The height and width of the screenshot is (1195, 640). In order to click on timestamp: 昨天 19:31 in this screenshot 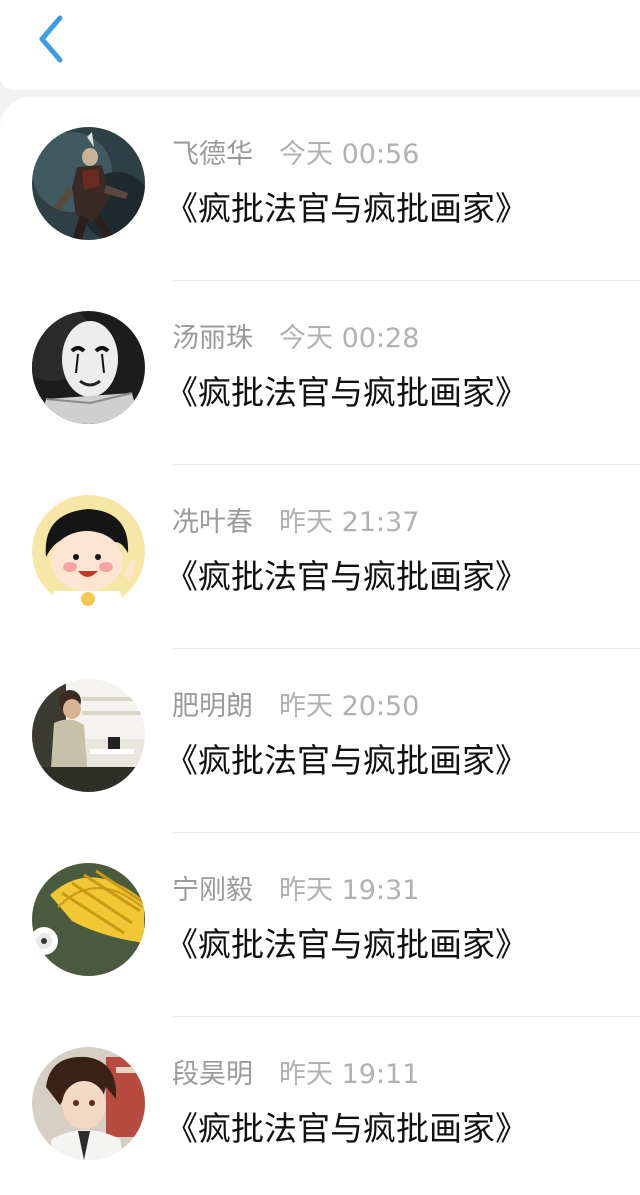, I will do `click(349, 890)`.